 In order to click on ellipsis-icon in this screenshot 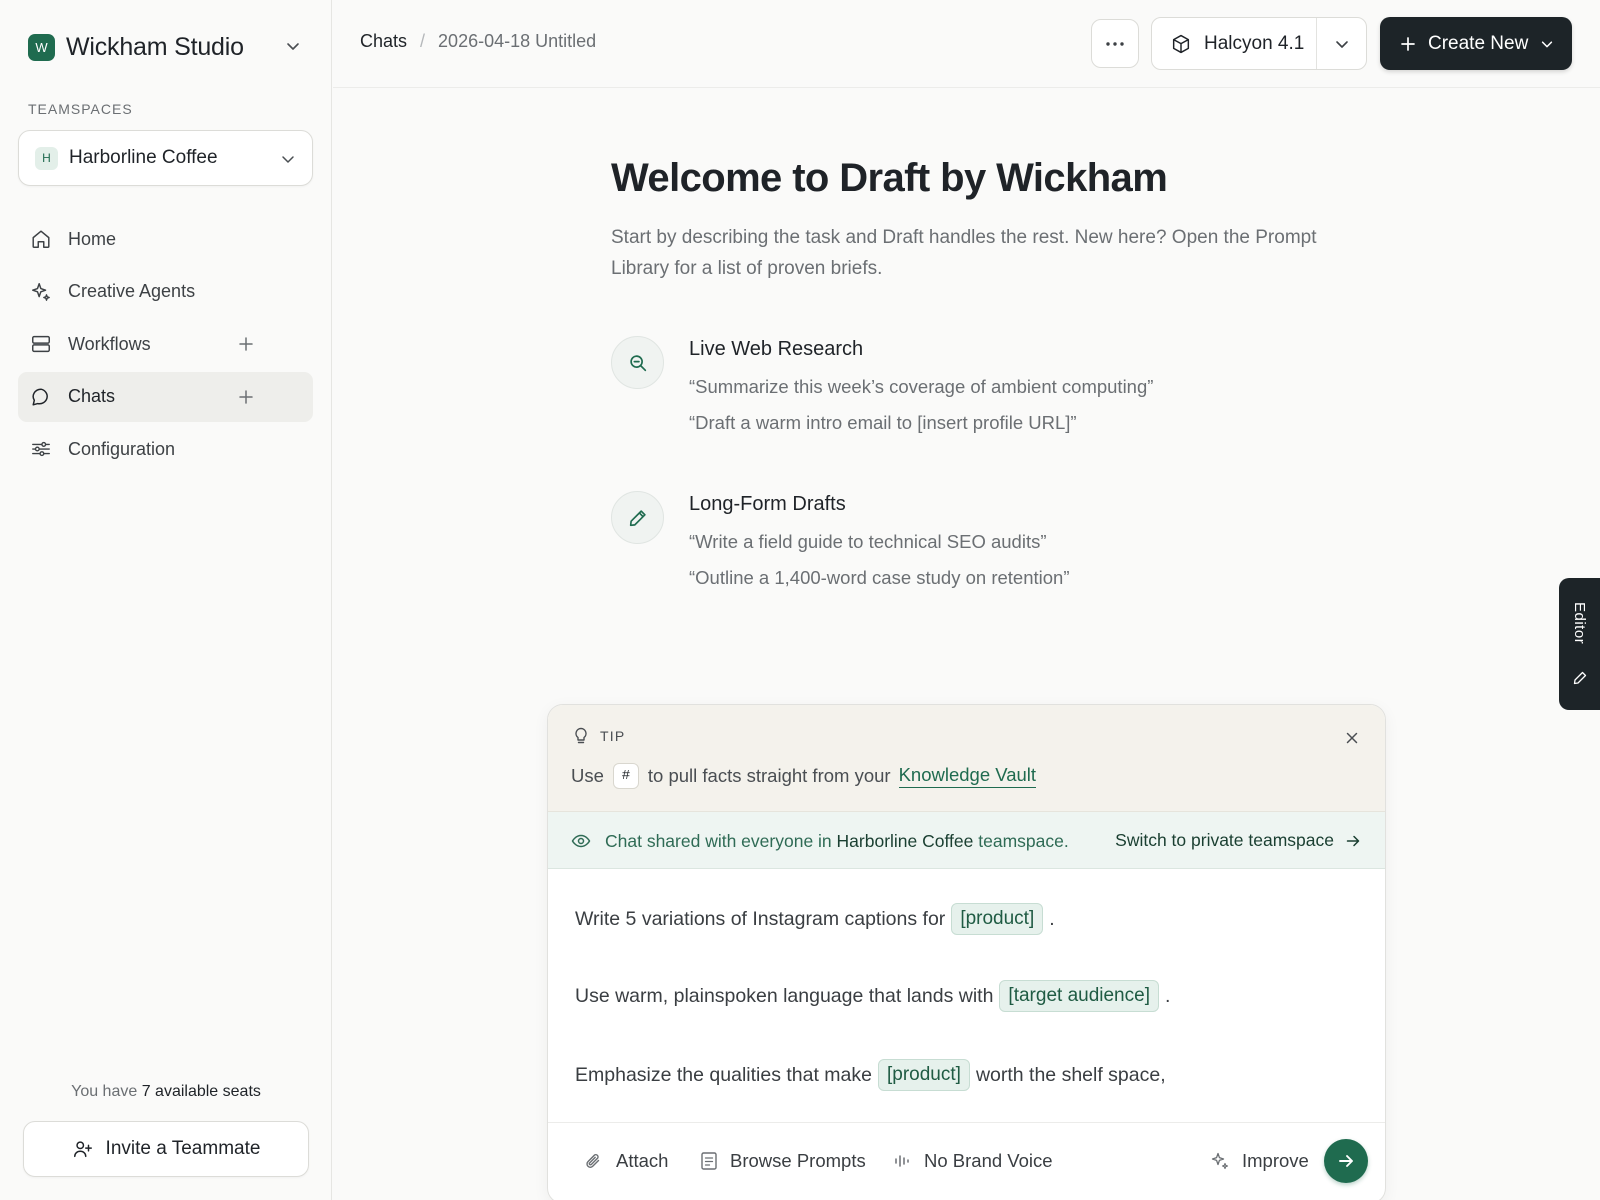, I will do `click(1115, 43)`.